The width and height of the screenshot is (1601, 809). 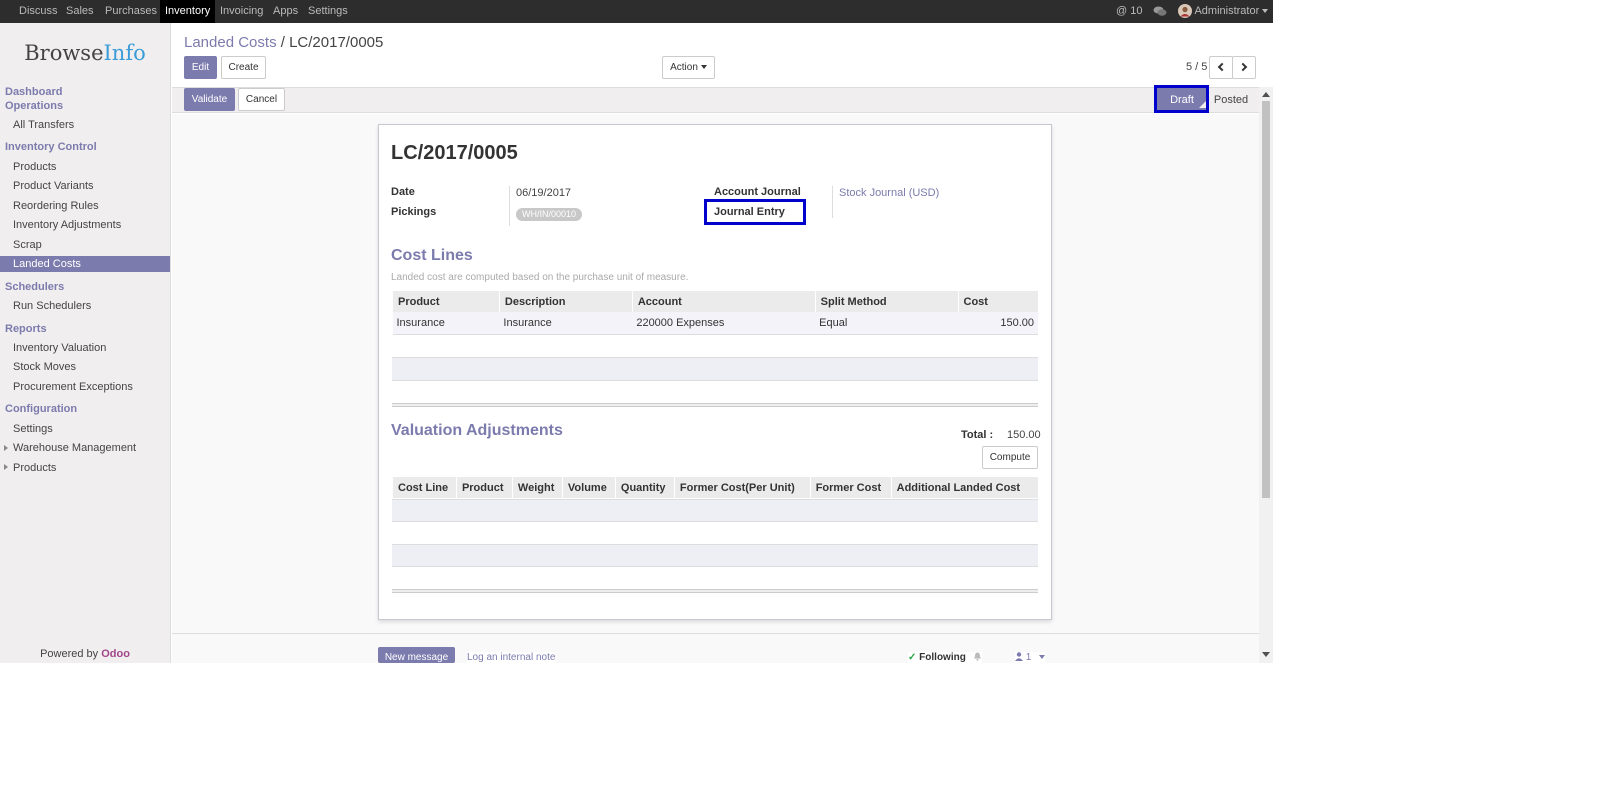 I want to click on action-dropdown: Action, so click(x=688, y=67).